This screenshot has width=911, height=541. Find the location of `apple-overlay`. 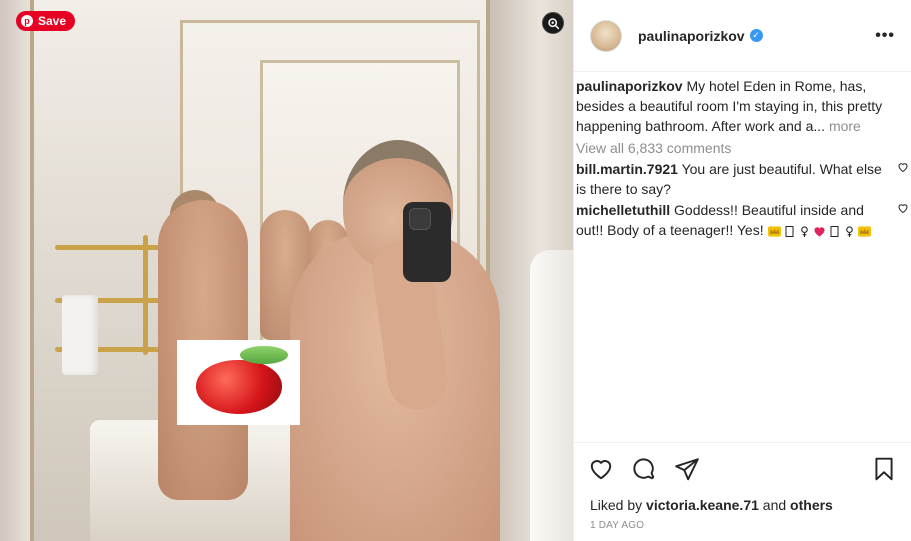

apple-overlay is located at coordinates (238, 382).